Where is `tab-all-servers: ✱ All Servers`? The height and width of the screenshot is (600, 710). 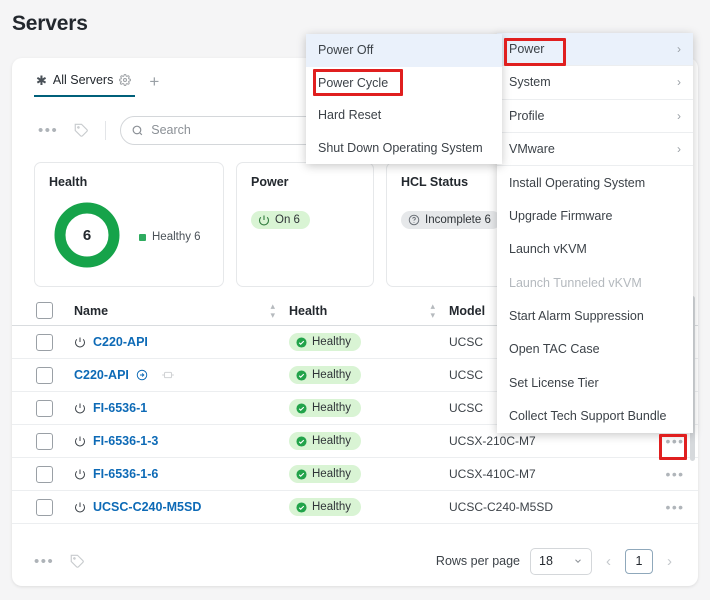 tab-all-servers: ✱ All Servers is located at coordinates (85, 83).